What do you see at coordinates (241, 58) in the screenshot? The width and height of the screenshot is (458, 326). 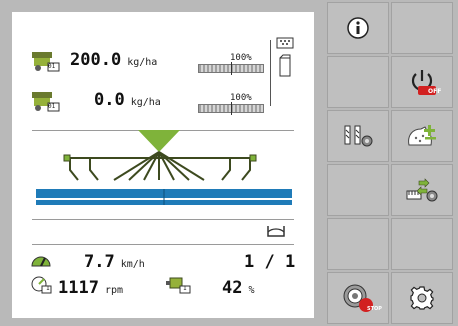 I see `rate-1-percent: 100%` at bounding box center [241, 58].